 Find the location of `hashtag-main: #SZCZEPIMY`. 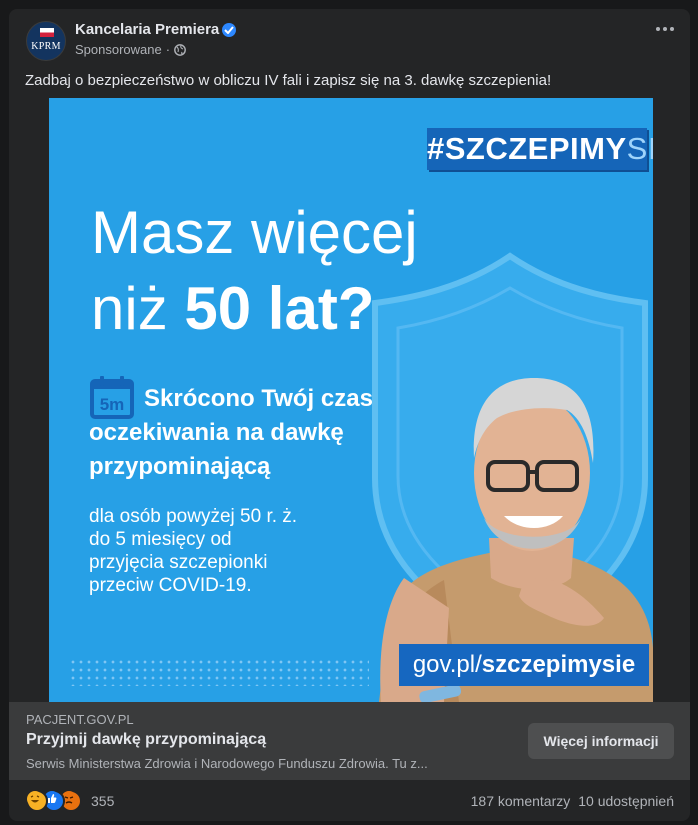

hashtag-main: #SZCZEPIMY is located at coordinates (527, 148).